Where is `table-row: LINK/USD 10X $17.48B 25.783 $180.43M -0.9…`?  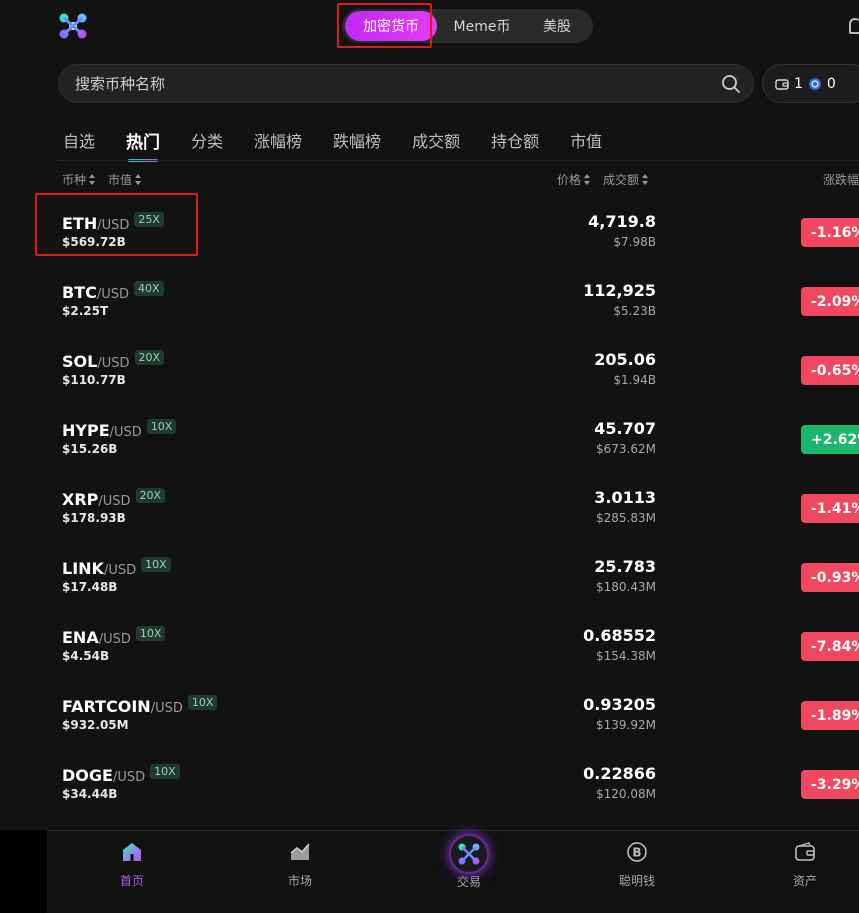
table-row: LINK/USD 10X $17.48B 25.783 $180.43M -0.9… is located at coordinates (458, 591).